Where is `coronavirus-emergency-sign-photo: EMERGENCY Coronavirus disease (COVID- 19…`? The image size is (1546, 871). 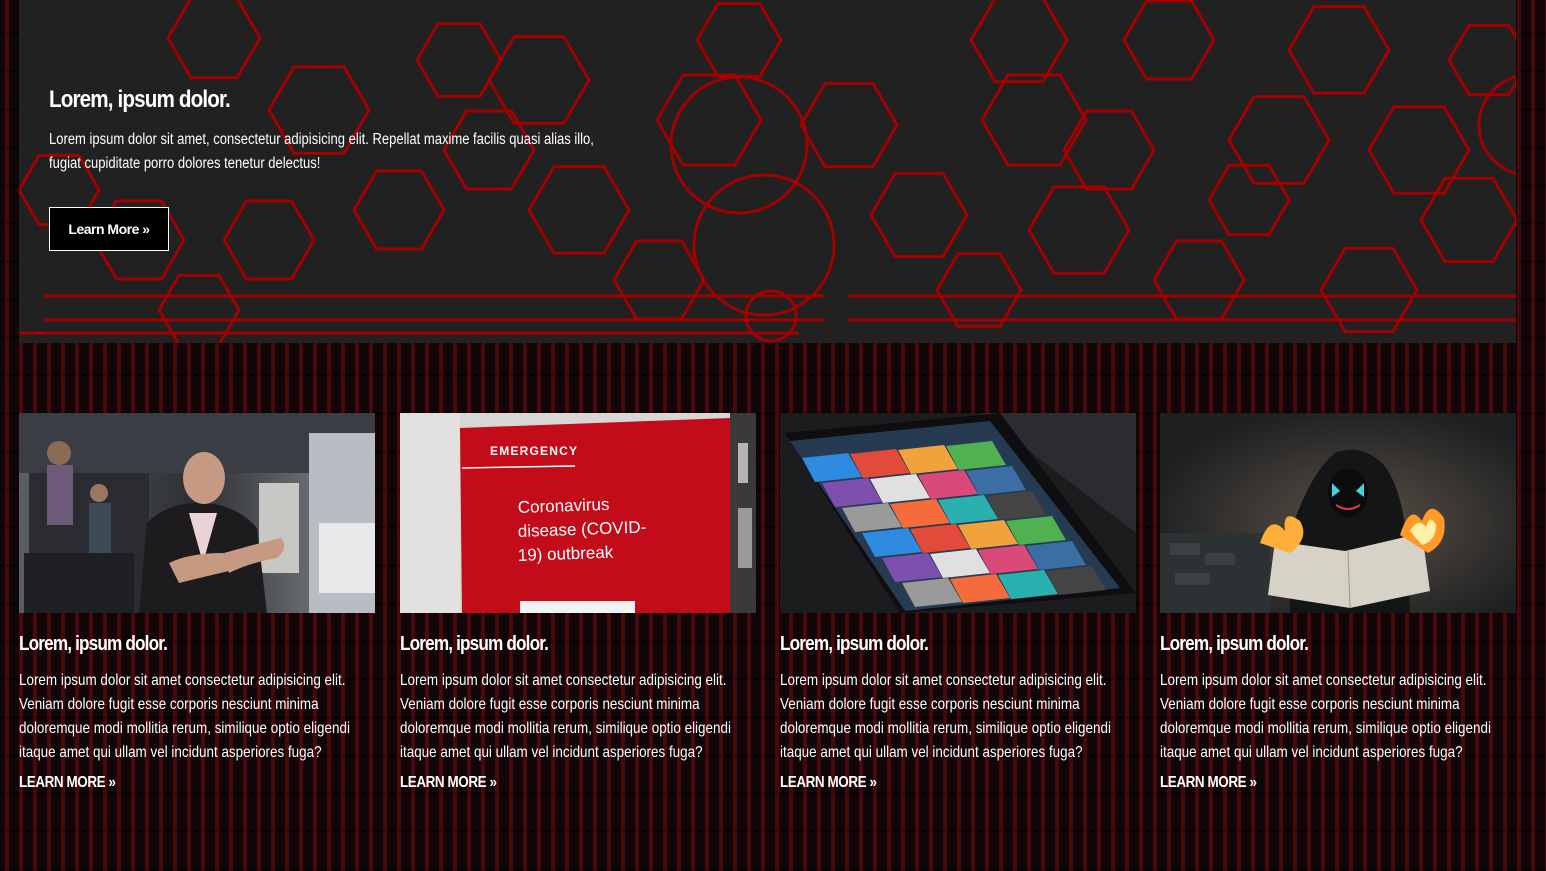
coronavirus-emergency-sign-photo: EMERGENCY Coronavirus disease (COVID- 19… is located at coordinates (578, 513).